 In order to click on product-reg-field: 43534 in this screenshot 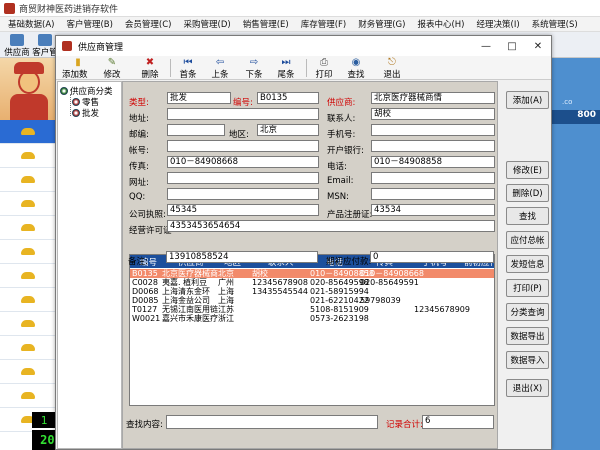, I will do `click(433, 210)`.